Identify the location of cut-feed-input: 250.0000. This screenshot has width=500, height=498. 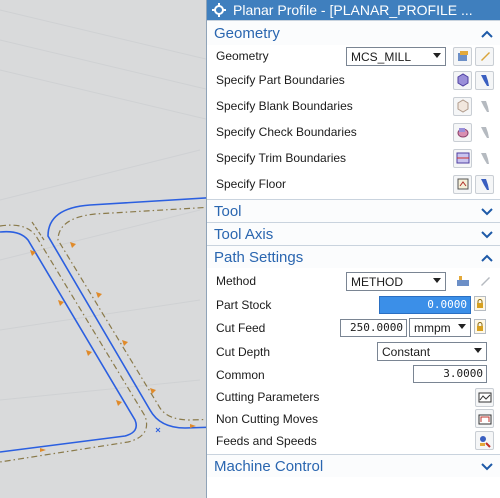
(373, 328).